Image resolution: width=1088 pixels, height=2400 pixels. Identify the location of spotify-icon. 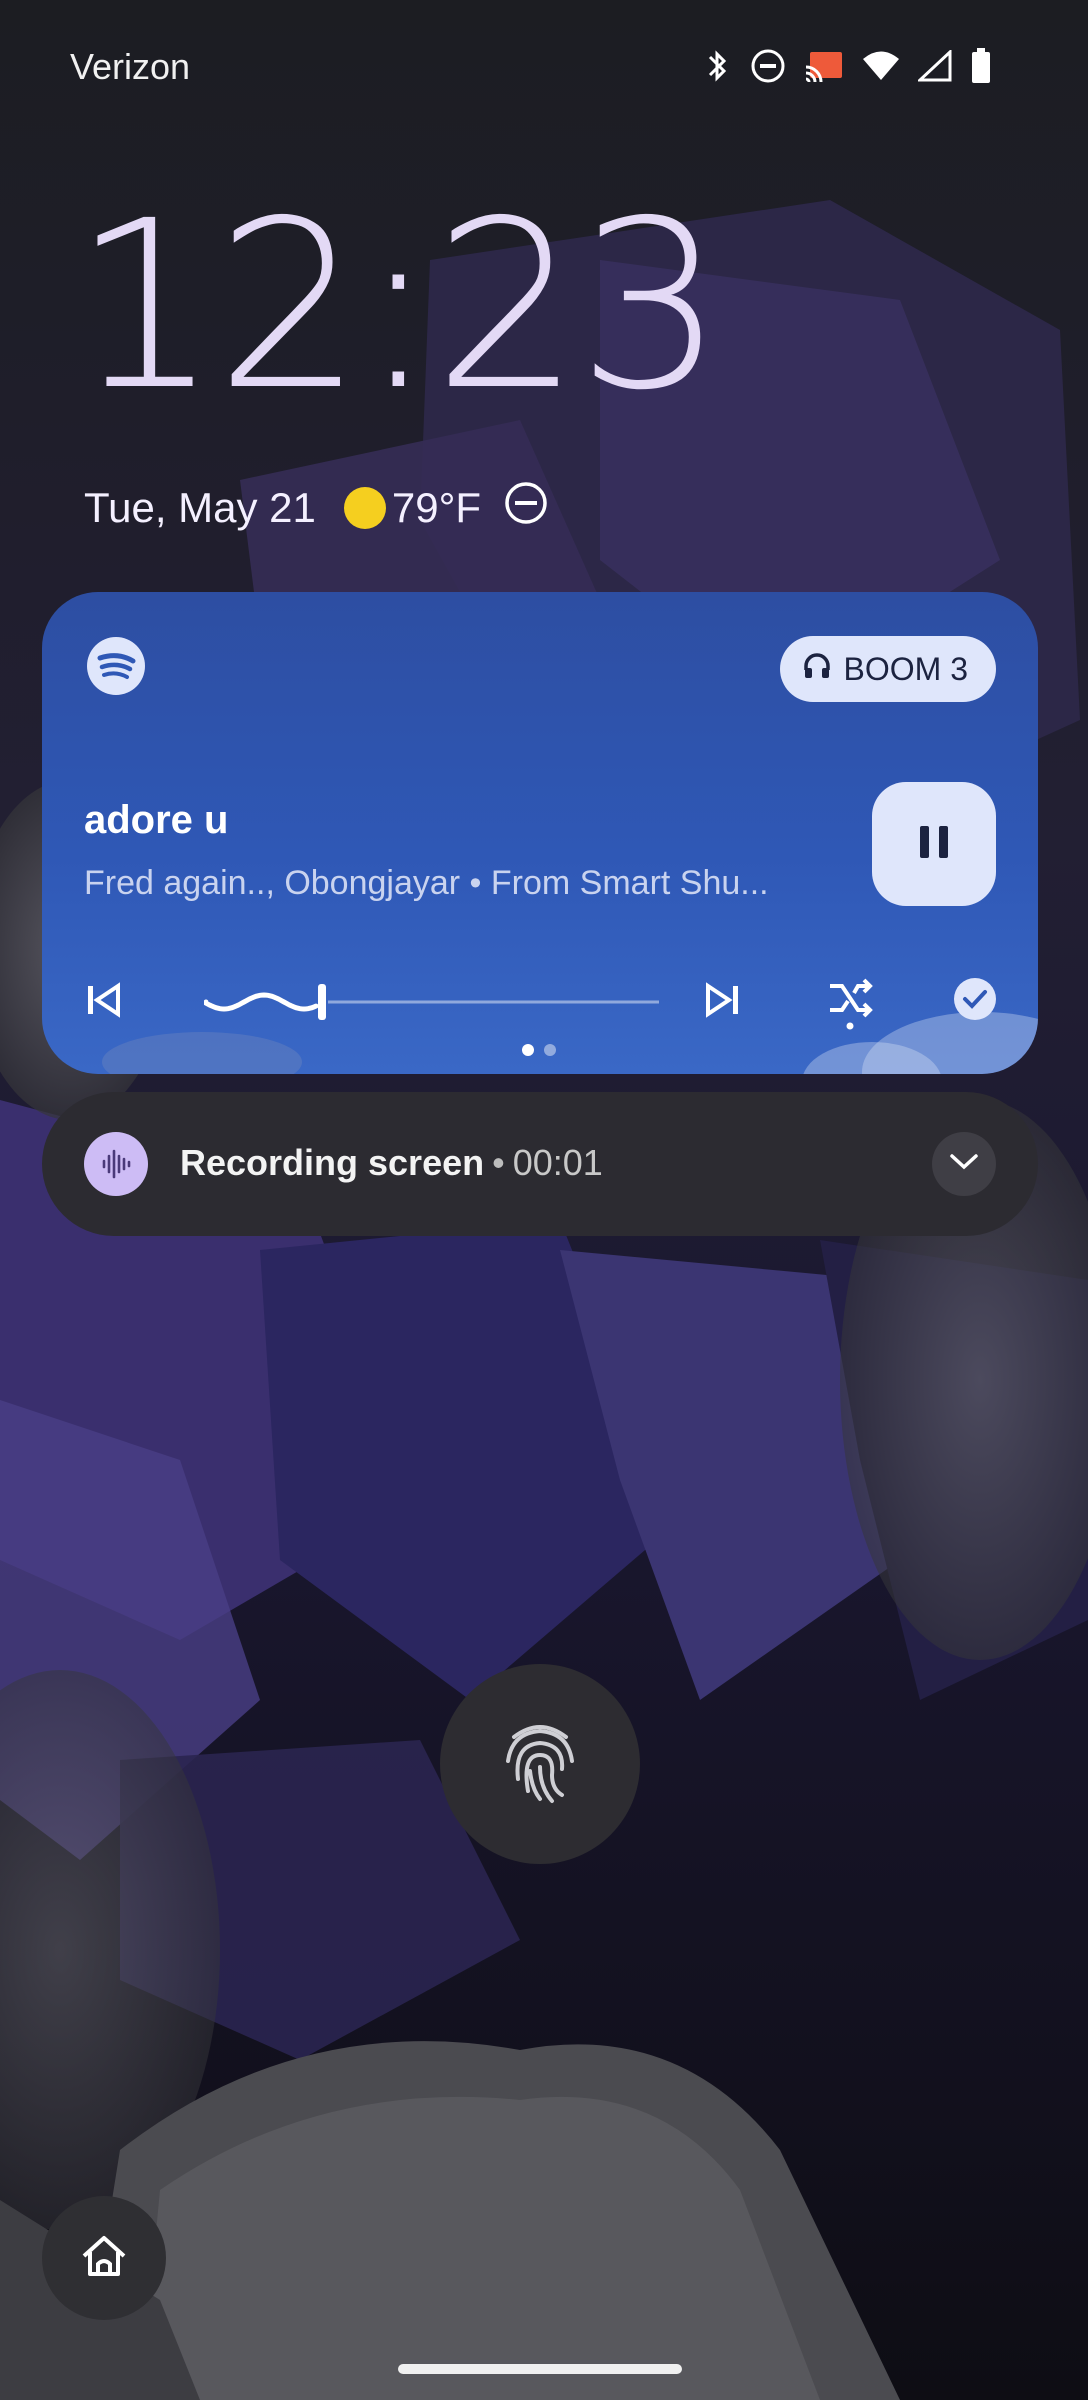
(116, 666).